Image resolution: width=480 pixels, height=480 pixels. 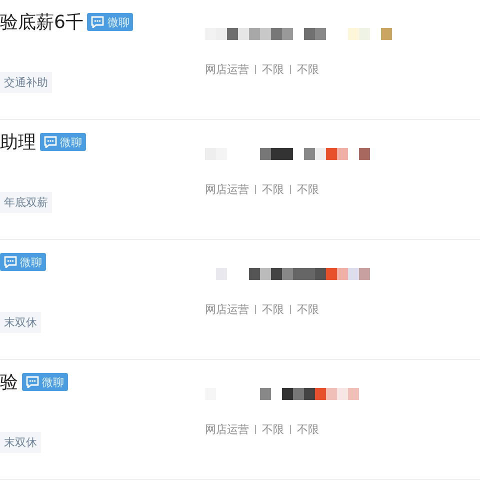 I want to click on job-title: 验底薪6千, so click(x=42, y=22).